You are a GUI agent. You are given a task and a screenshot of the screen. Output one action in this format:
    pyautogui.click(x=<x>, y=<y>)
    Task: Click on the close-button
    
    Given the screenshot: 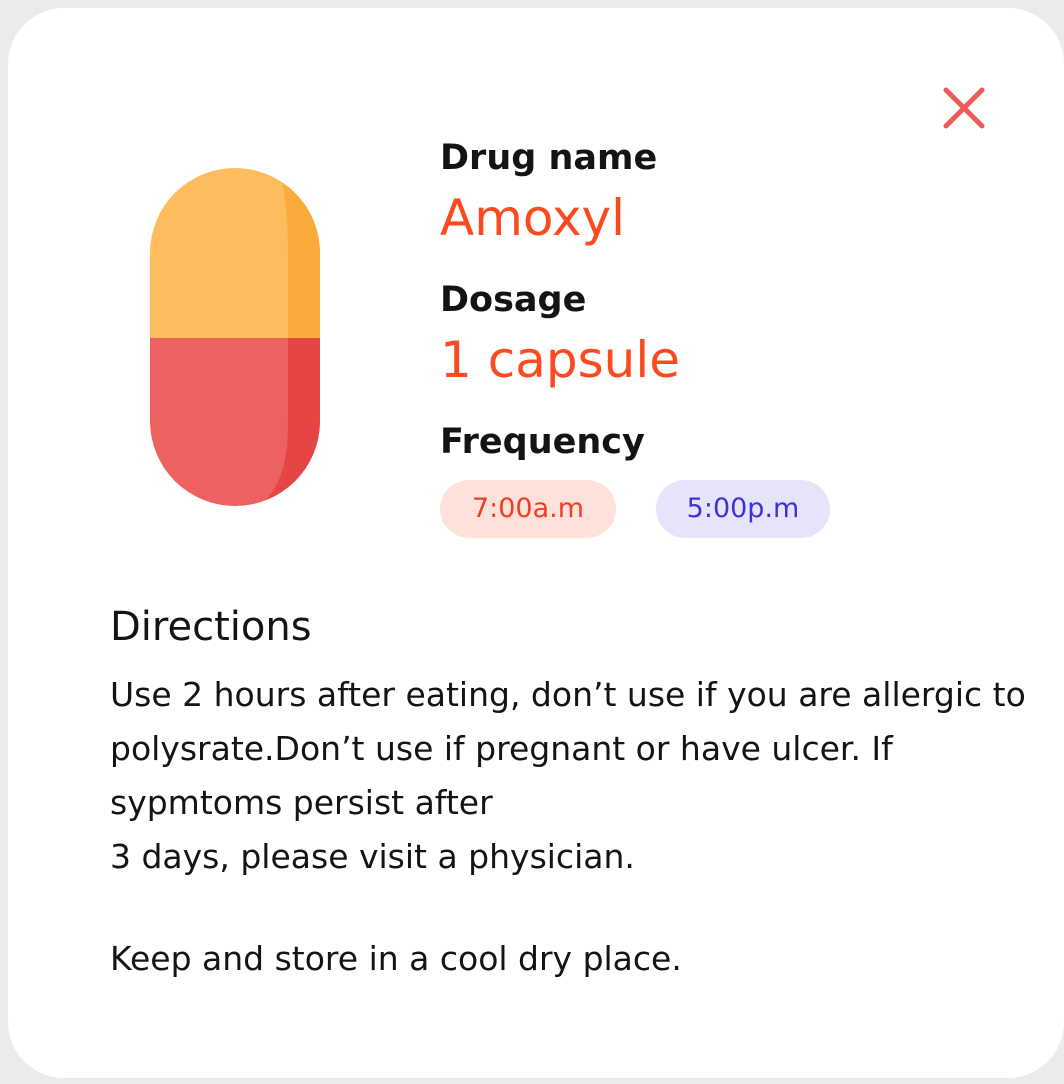 What is the action you would take?
    pyautogui.click(x=964, y=108)
    